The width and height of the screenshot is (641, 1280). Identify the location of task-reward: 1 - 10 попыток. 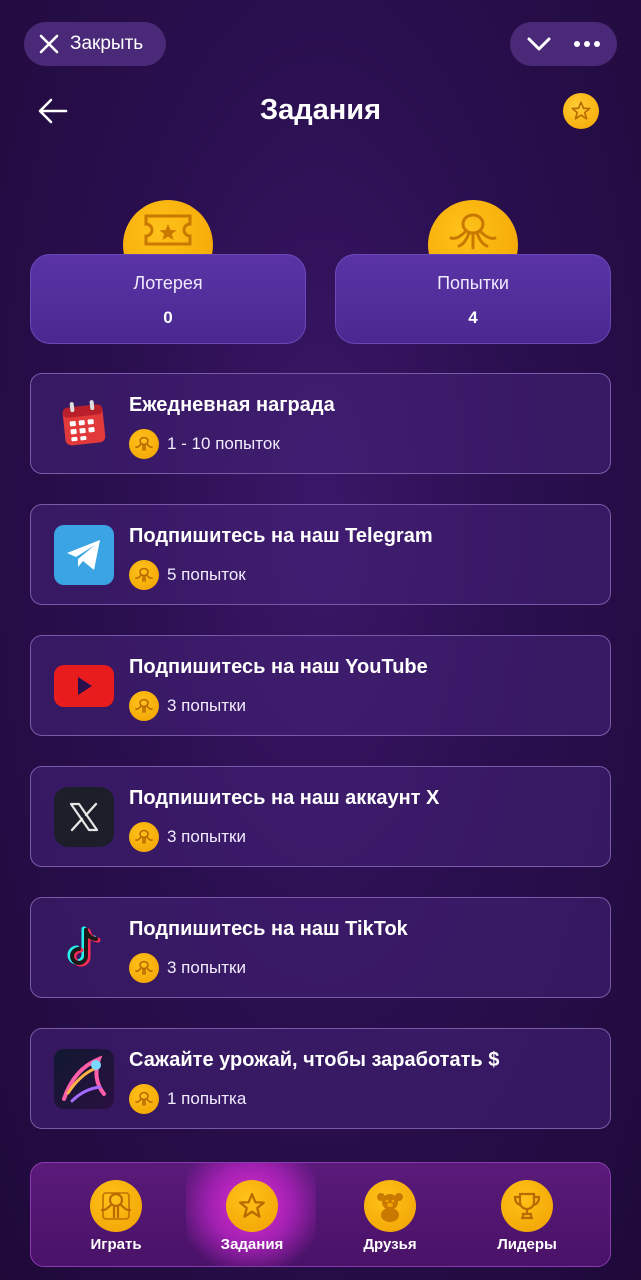
(204, 444).